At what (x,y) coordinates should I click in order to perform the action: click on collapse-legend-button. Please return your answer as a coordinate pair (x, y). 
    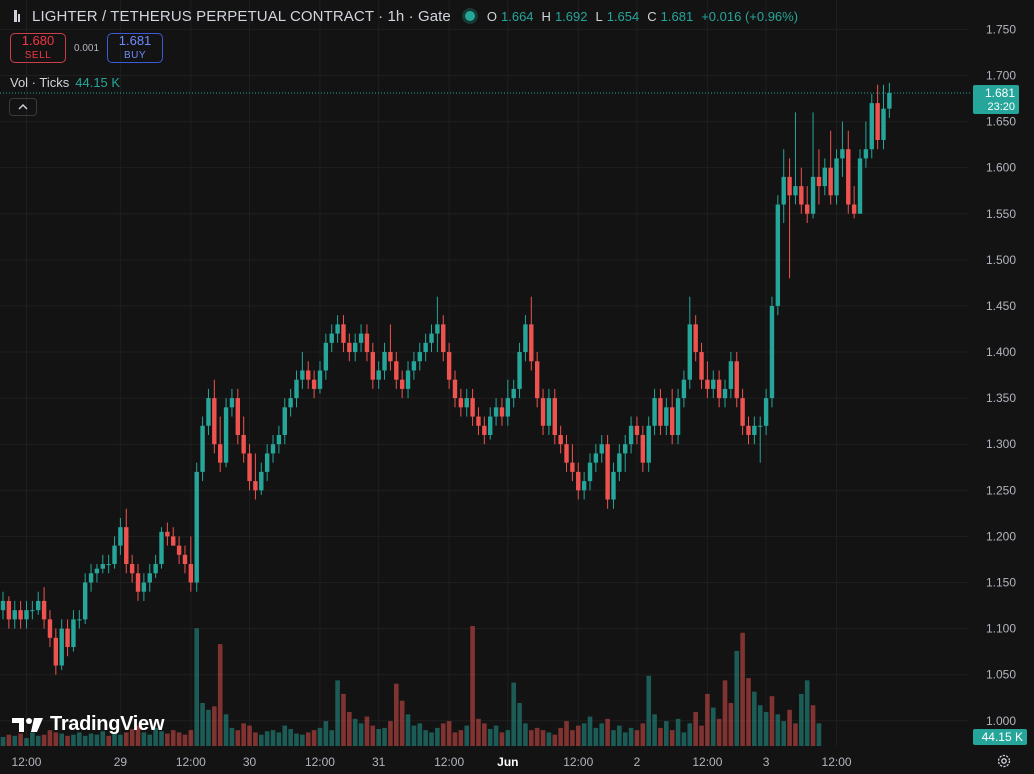
    Looking at the image, I should click on (23, 107).